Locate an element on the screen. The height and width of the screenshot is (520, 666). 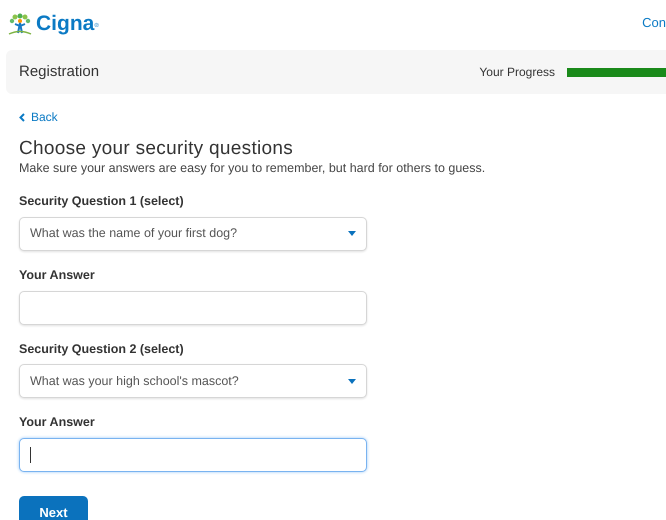
field-label: Security Question 1 (select) is located at coordinates (102, 201).